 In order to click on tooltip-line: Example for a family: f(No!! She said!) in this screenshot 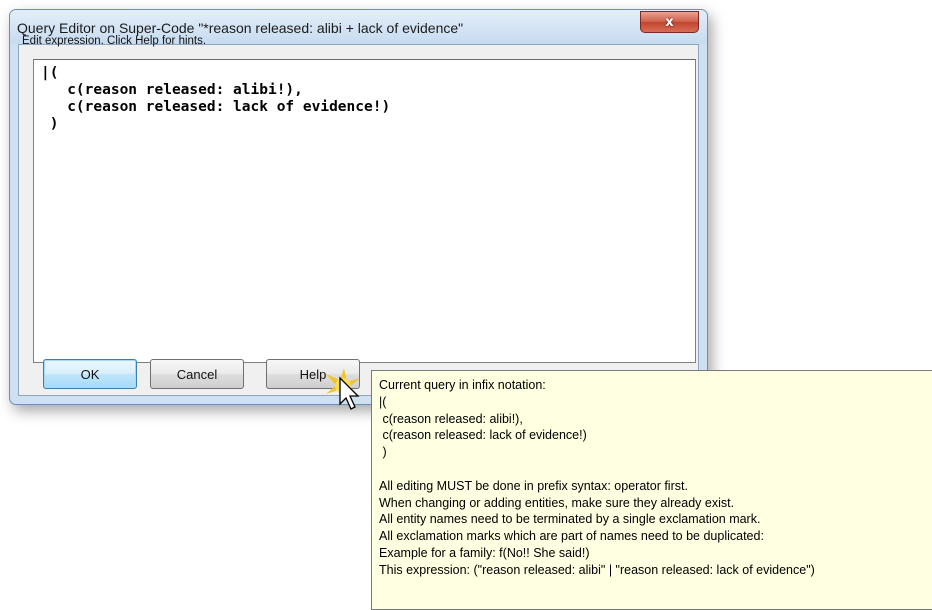, I will do `click(484, 552)`.